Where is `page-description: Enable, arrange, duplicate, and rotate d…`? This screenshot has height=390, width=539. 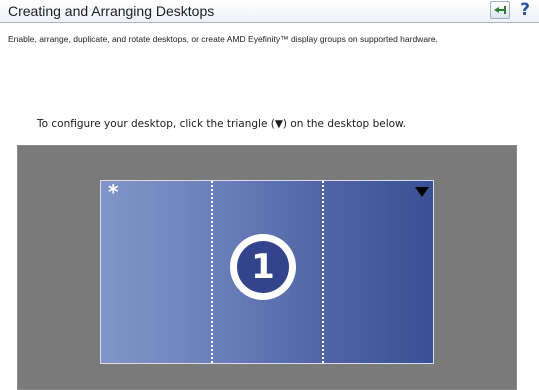
page-description: Enable, arrange, duplicate, and rotate d… is located at coordinates (223, 39).